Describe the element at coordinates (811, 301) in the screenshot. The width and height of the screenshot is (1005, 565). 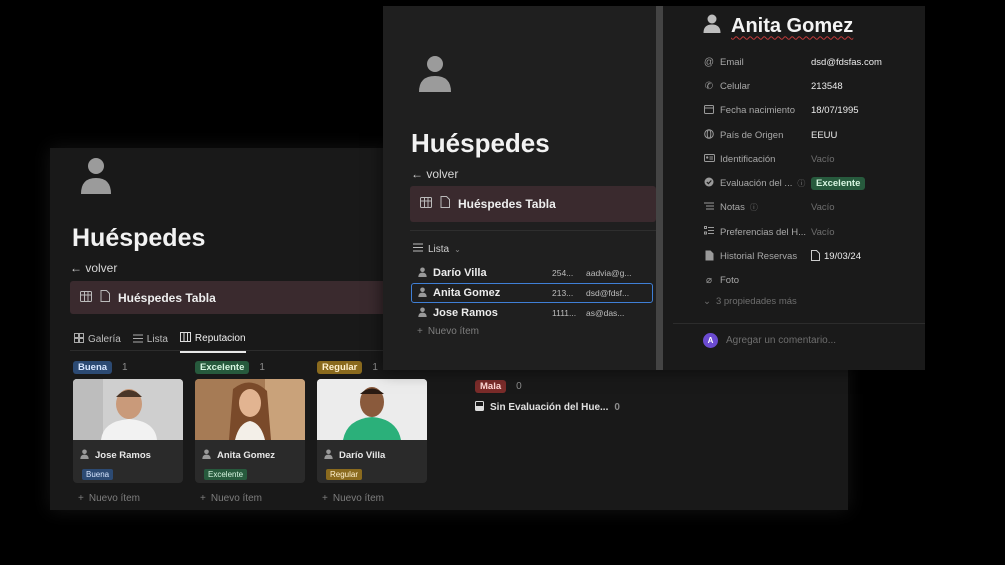
I see `more-properties-toggle: ⌄ 3 propiedades más` at that location.